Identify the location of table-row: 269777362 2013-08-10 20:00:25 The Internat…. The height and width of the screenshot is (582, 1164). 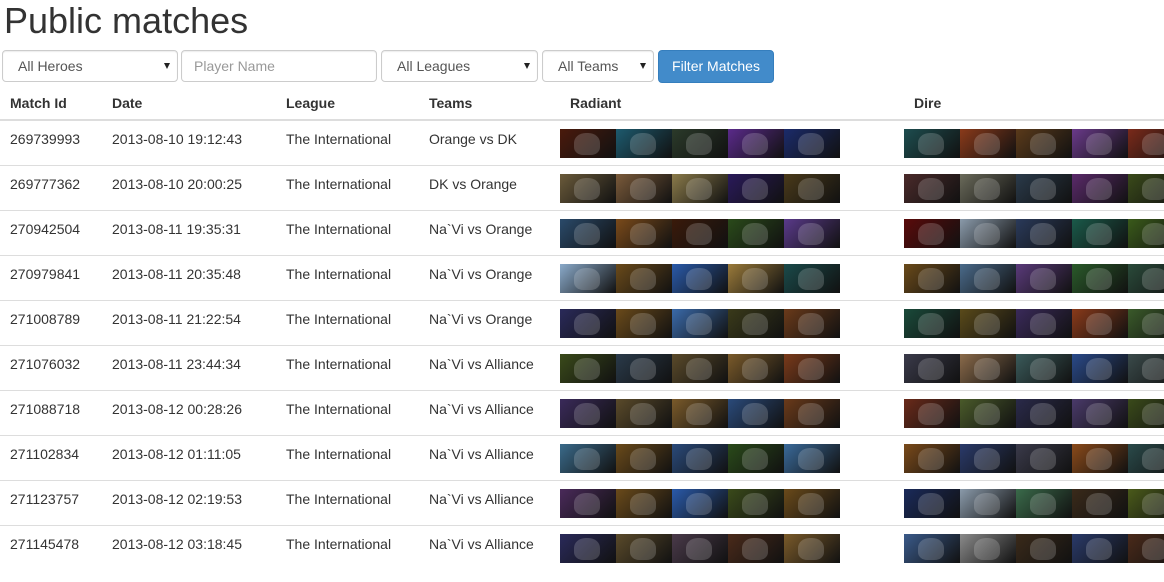
(582, 187).